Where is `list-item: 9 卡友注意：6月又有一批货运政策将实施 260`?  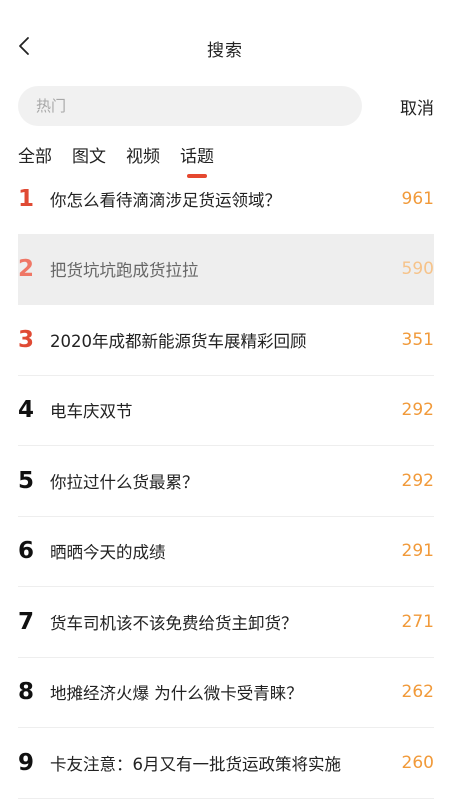 list-item: 9 卡友注意：6月又有一批货运政策将实施 260 is located at coordinates (226, 763).